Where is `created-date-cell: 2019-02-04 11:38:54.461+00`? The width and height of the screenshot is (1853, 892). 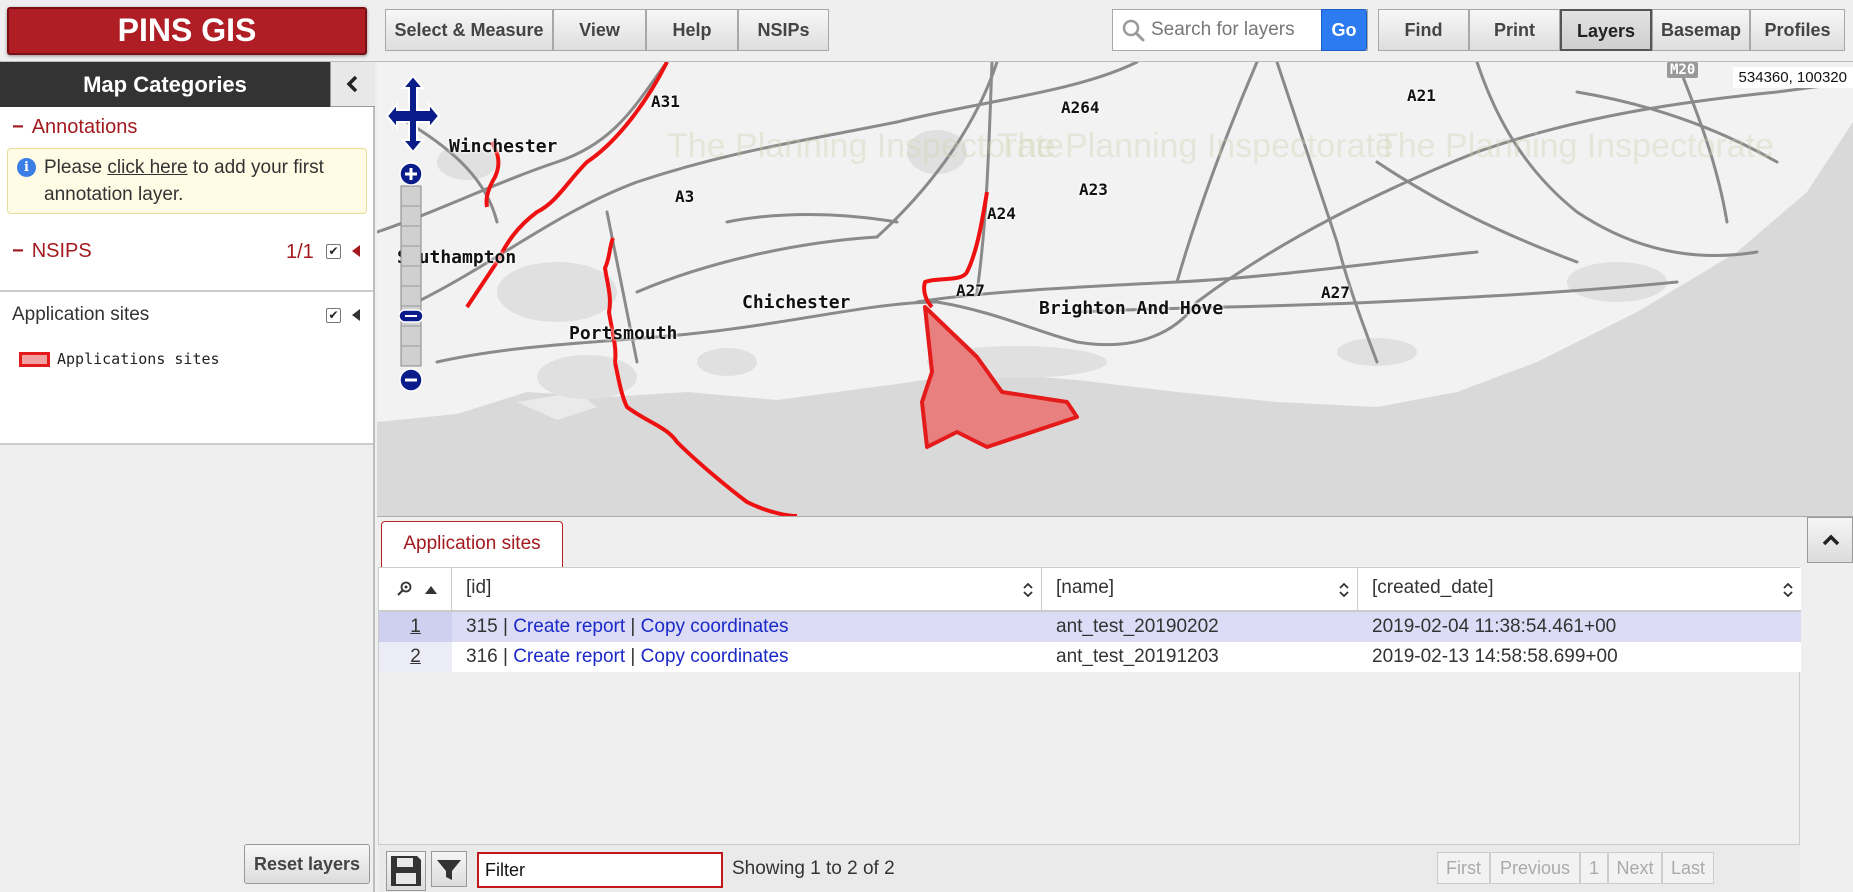 created-date-cell: 2019-02-04 11:38:54.461+00 is located at coordinates (1494, 626).